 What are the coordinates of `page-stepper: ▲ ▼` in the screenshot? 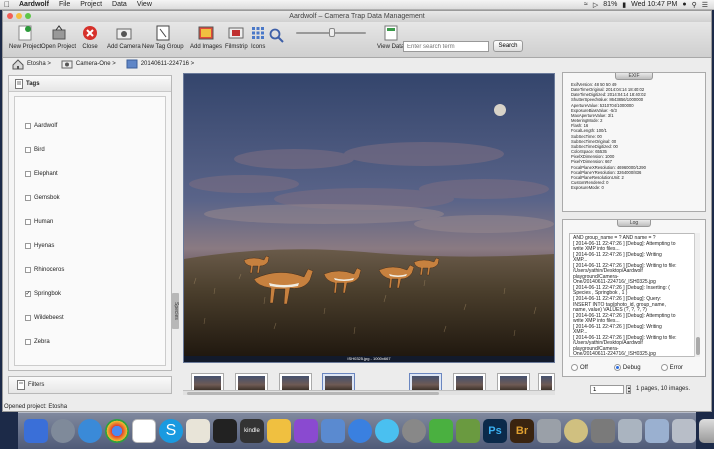 It's located at (628, 389).